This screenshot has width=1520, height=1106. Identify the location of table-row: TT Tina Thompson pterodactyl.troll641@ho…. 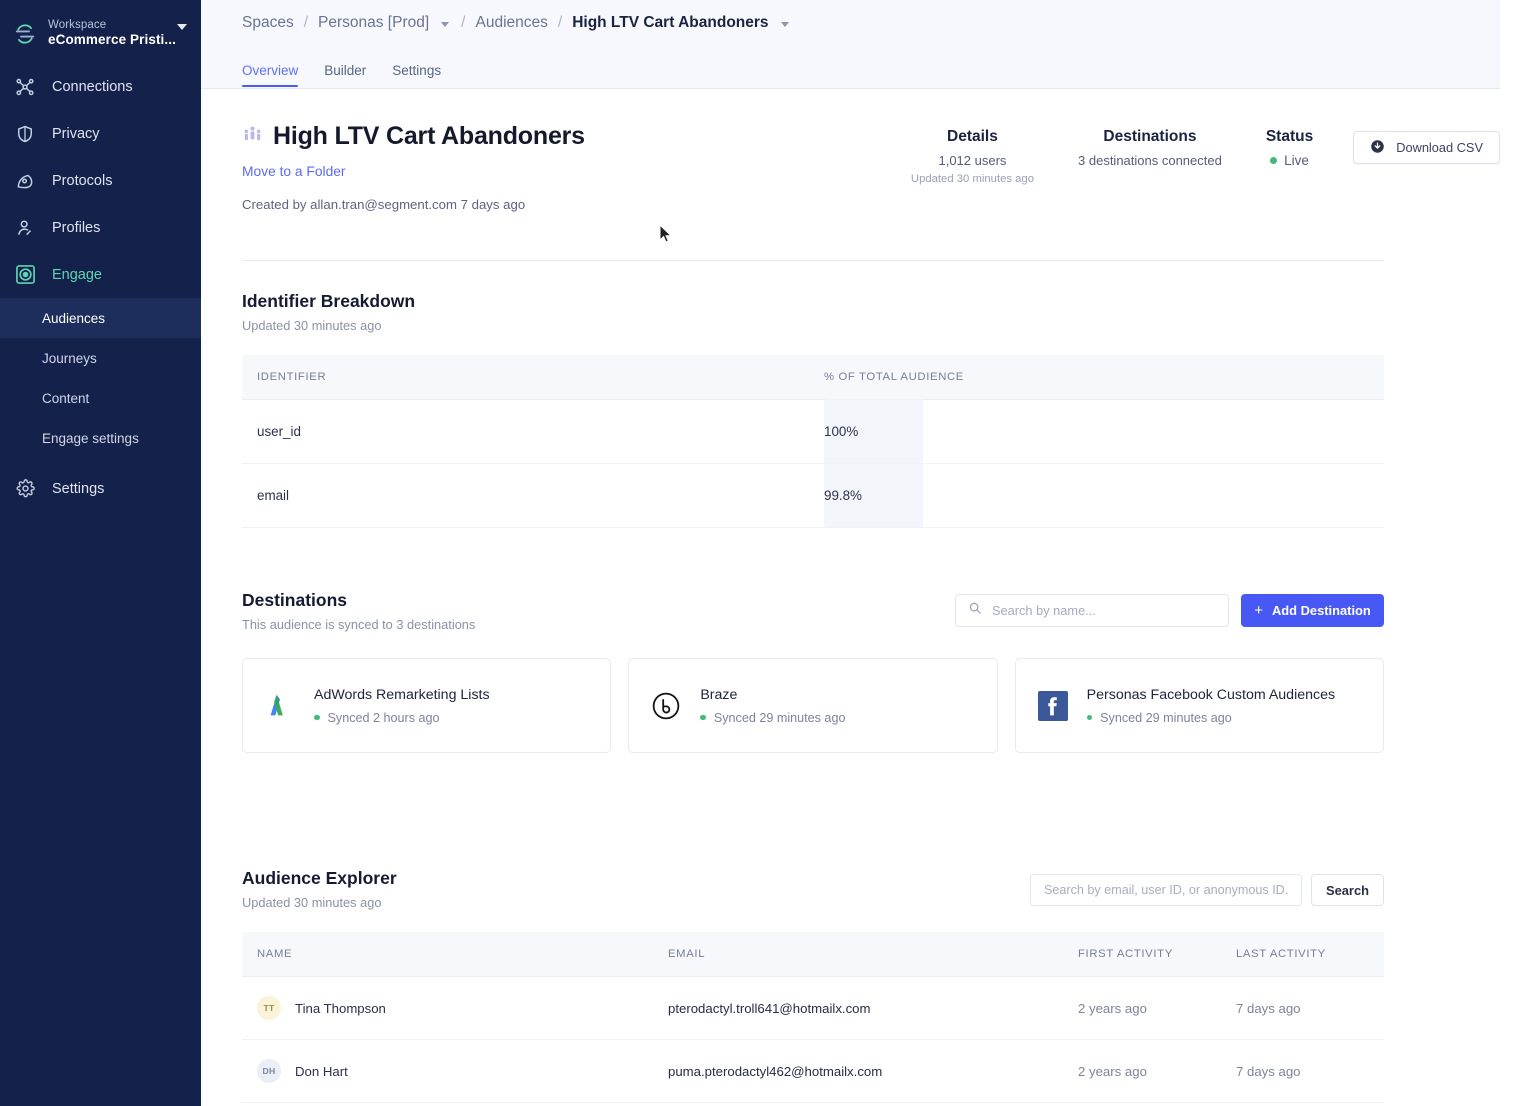
(813, 1008).